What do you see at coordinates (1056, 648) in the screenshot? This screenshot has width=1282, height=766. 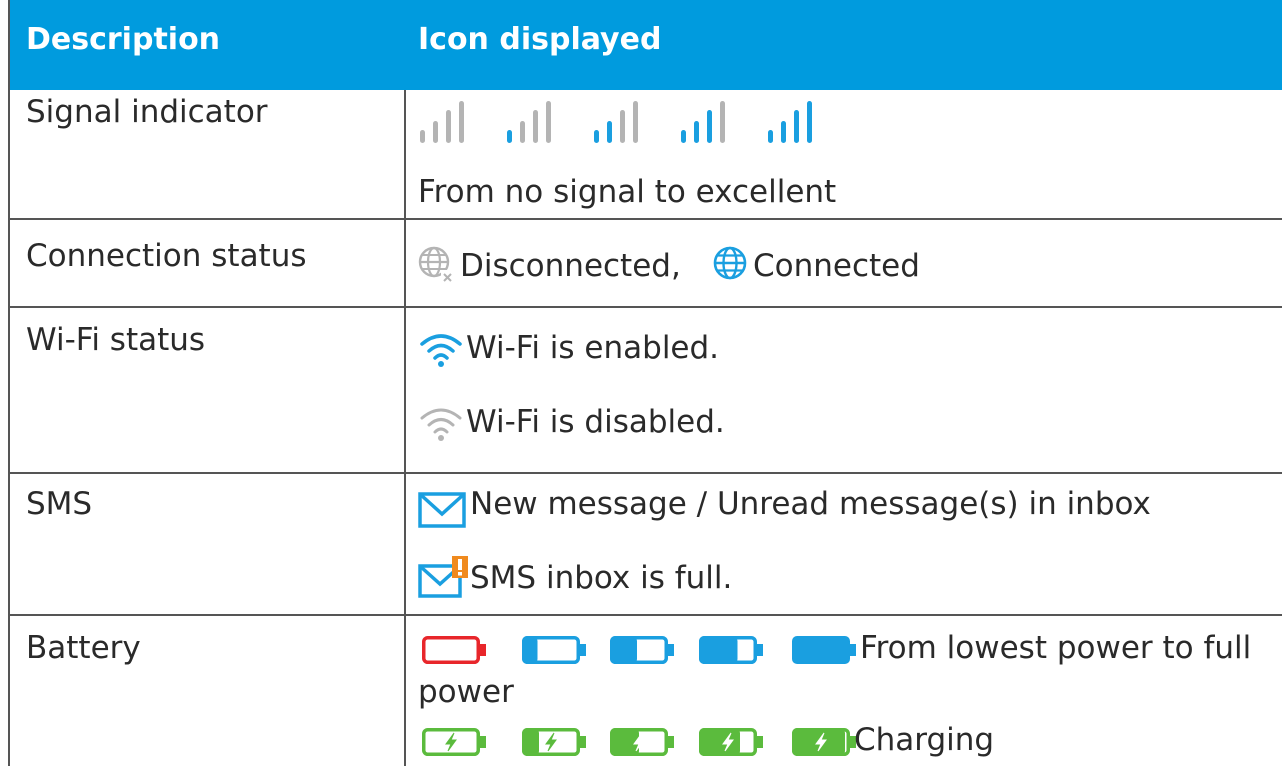 I see `battery-levels-text: From lowest power to full` at bounding box center [1056, 648].